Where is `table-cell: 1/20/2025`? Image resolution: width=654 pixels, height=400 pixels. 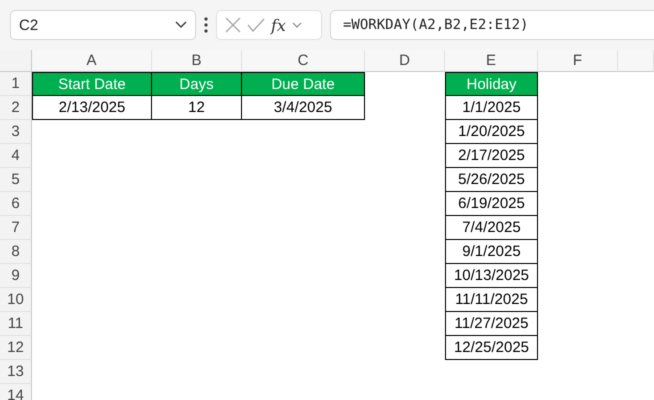
table-cell: 1/20/2025 is located at coordinates (491, 132).